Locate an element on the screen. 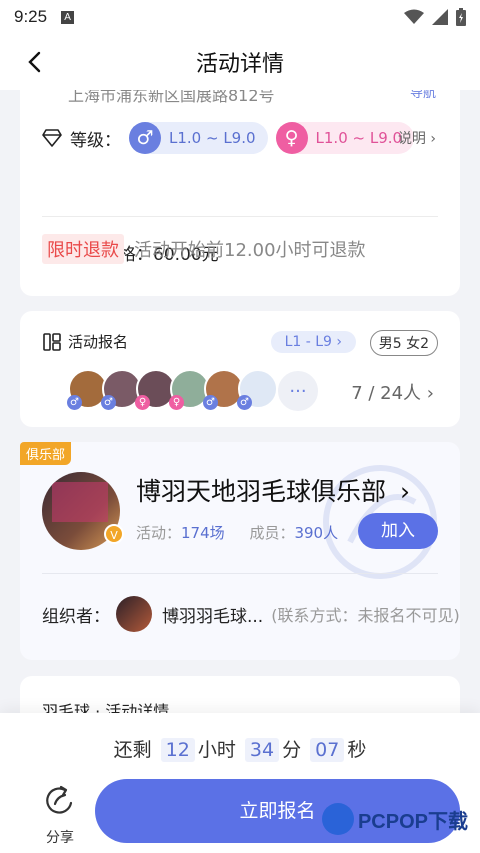 This screenshot has height=853, width=480. club-tag: 俱乐部 is located at coordinates (46, 453).